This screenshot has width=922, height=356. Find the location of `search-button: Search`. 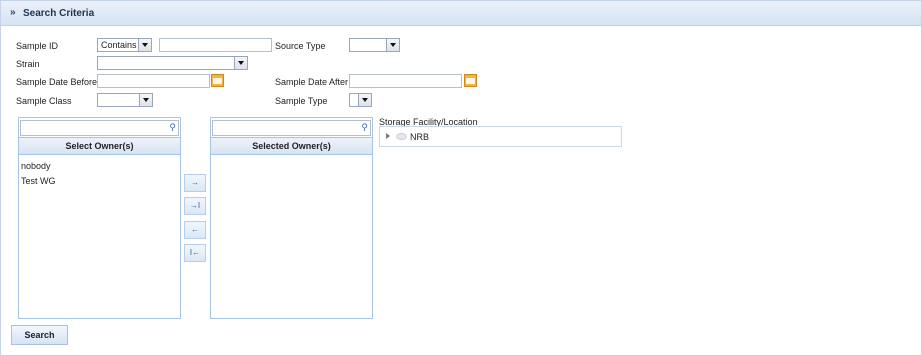

search-button: Search is located at coordinates (39, 335).